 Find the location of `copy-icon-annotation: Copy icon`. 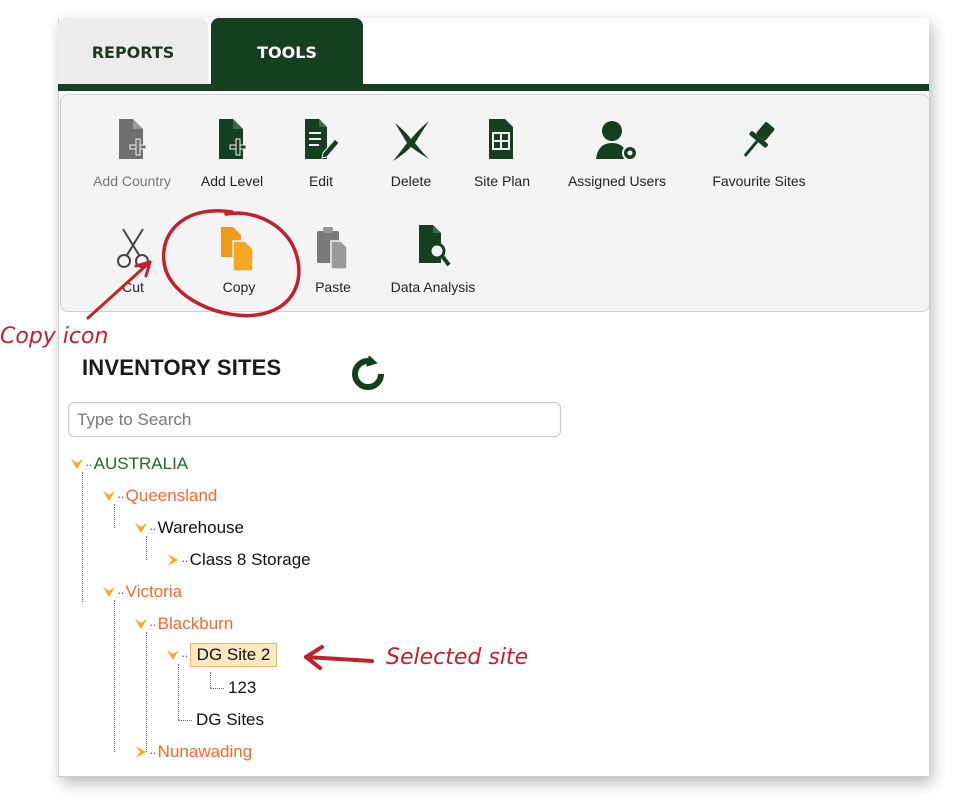

copy-icon-annotation: Copy icon is located at coordinates (54, 336).